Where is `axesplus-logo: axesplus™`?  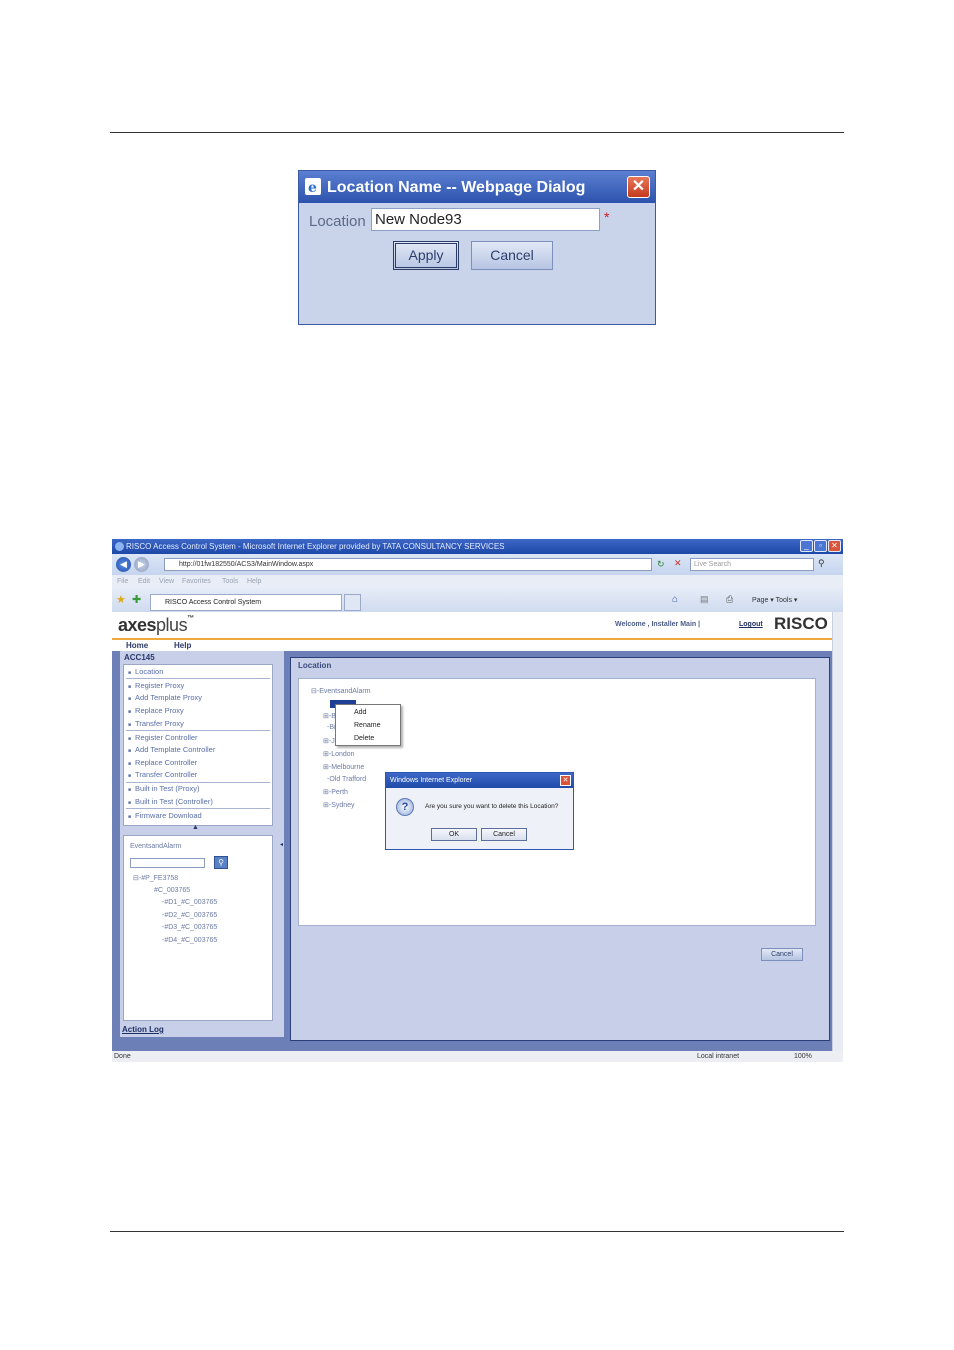
axesplus-logo: axesplus™ is located at coordinates (156, 625).